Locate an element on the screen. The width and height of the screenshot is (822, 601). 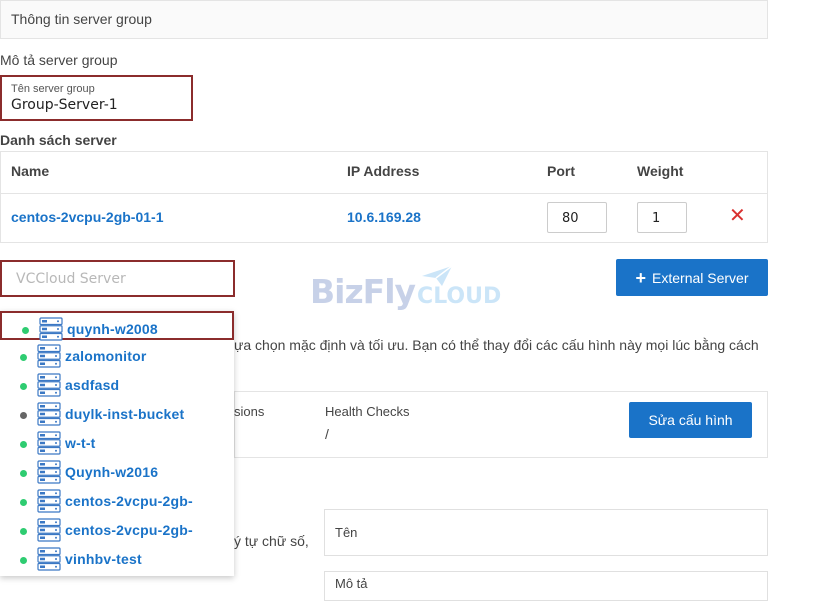
dropdown-item: Quynh-w2016 is located at coordinates (117, 470).